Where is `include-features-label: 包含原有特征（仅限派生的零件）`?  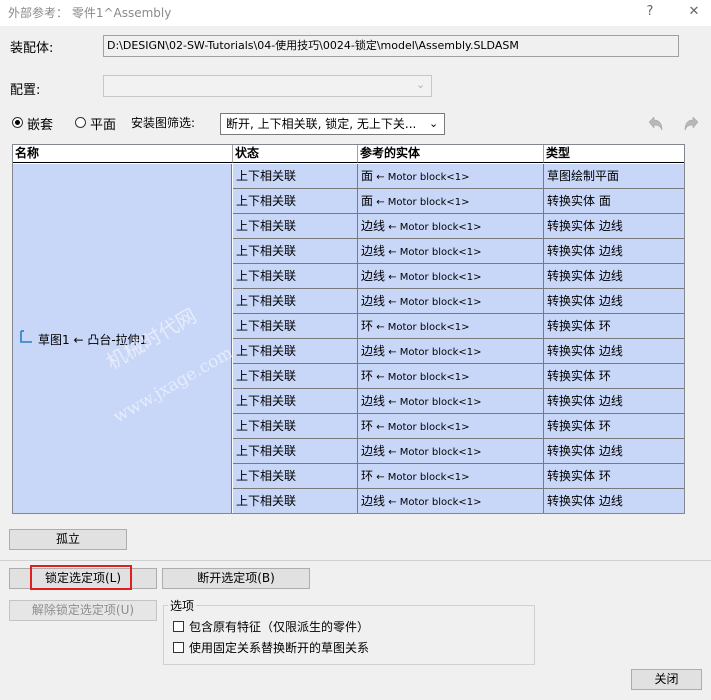
include-features-label: 包含原有特征（仅限派生的零件） is located at coordinates (279, 627).